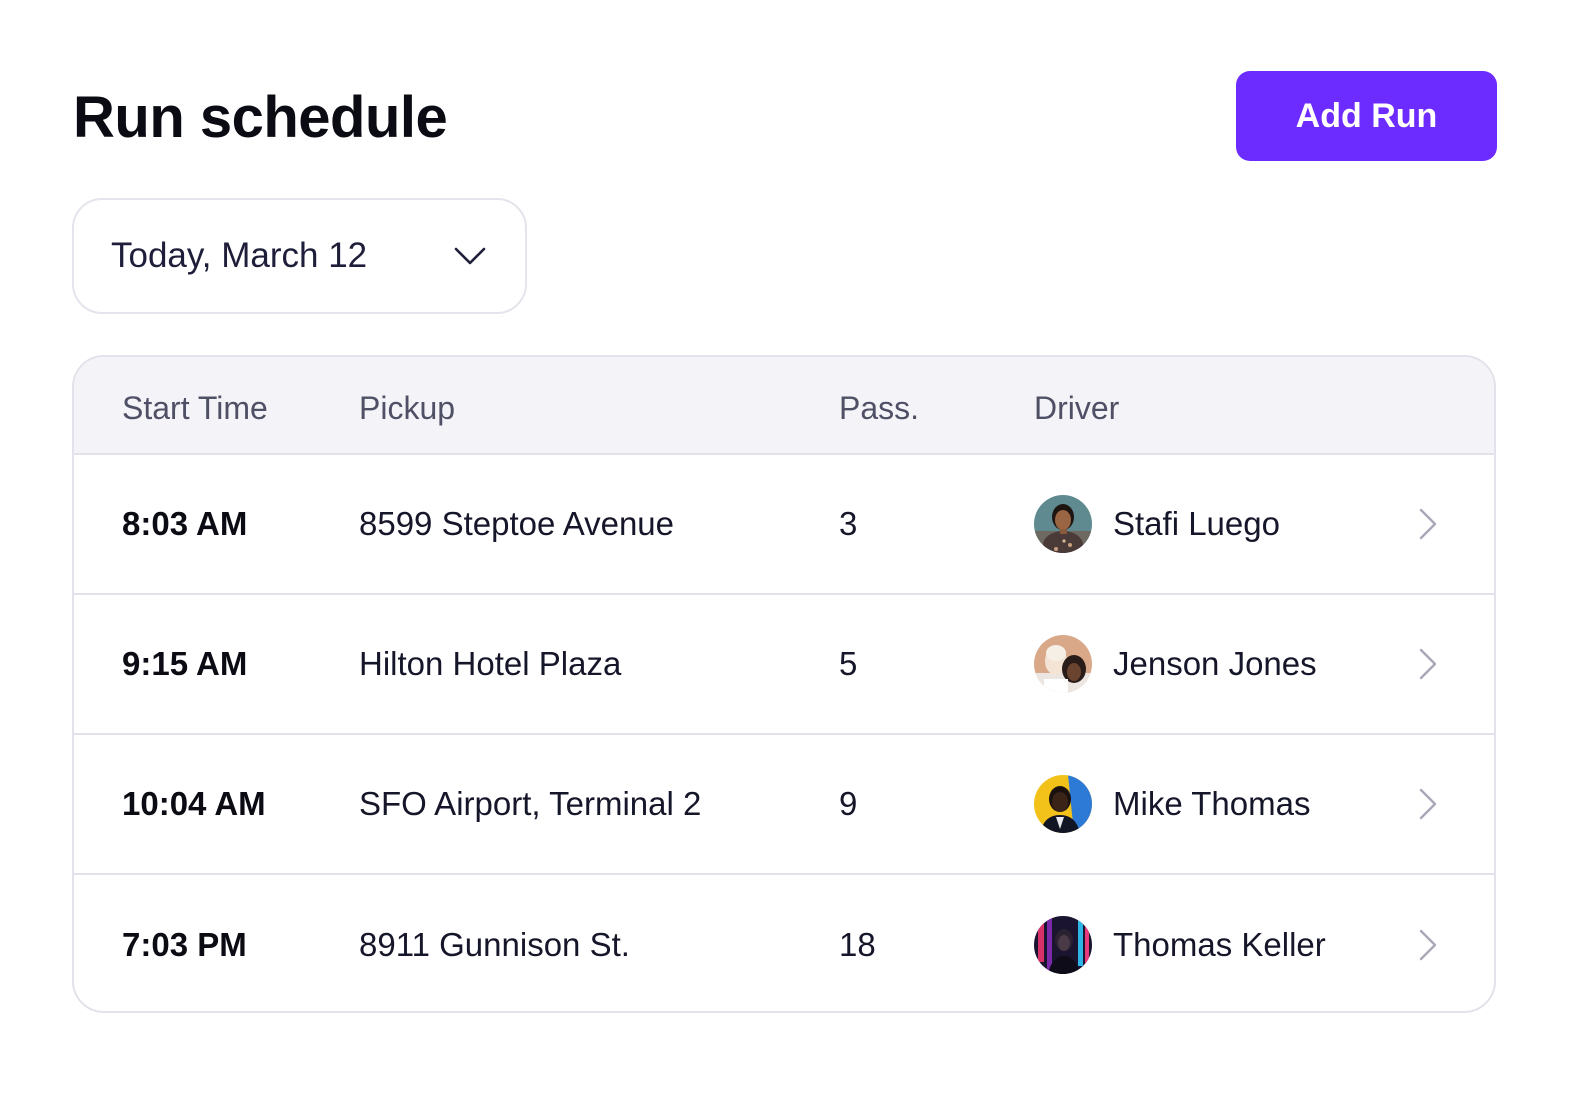 The image size is (1590, 1110). I want to click on table-header: Start Time Pickup Pass. Driver, so click(784, 406).